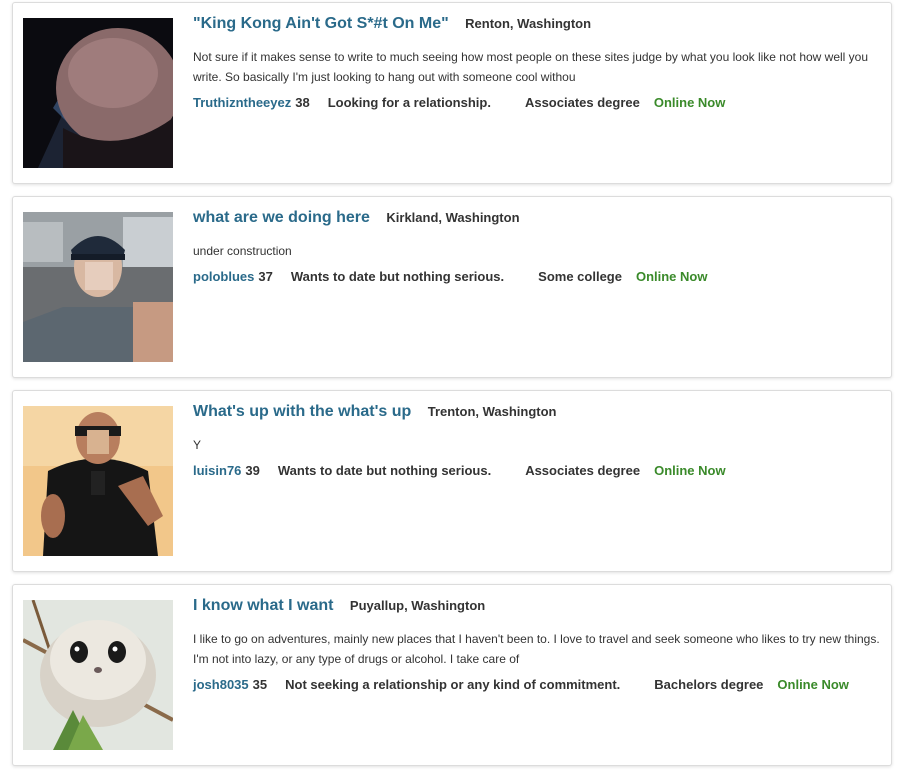  What do you see at coordinates (281, 217) in the screenshot?
I see `profile-headline: what are we doing here` at bounding box center [281, 217].